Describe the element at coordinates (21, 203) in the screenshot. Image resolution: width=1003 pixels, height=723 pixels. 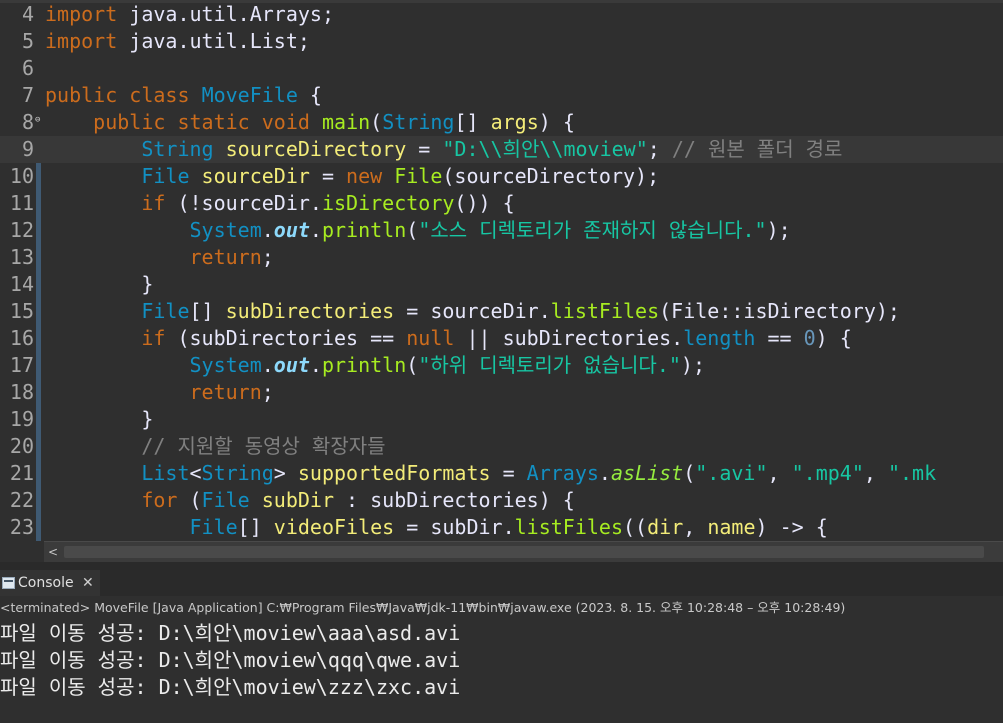
I see `line-number: 11` at that location.